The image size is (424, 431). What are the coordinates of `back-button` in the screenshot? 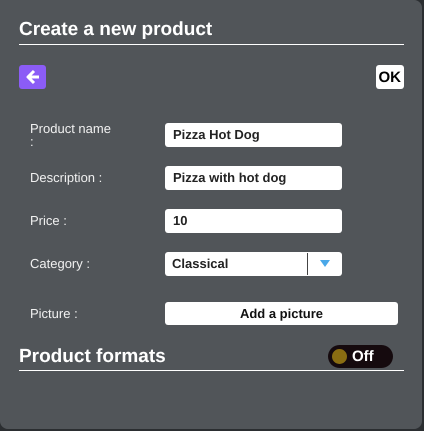 It's located at (32, 77).